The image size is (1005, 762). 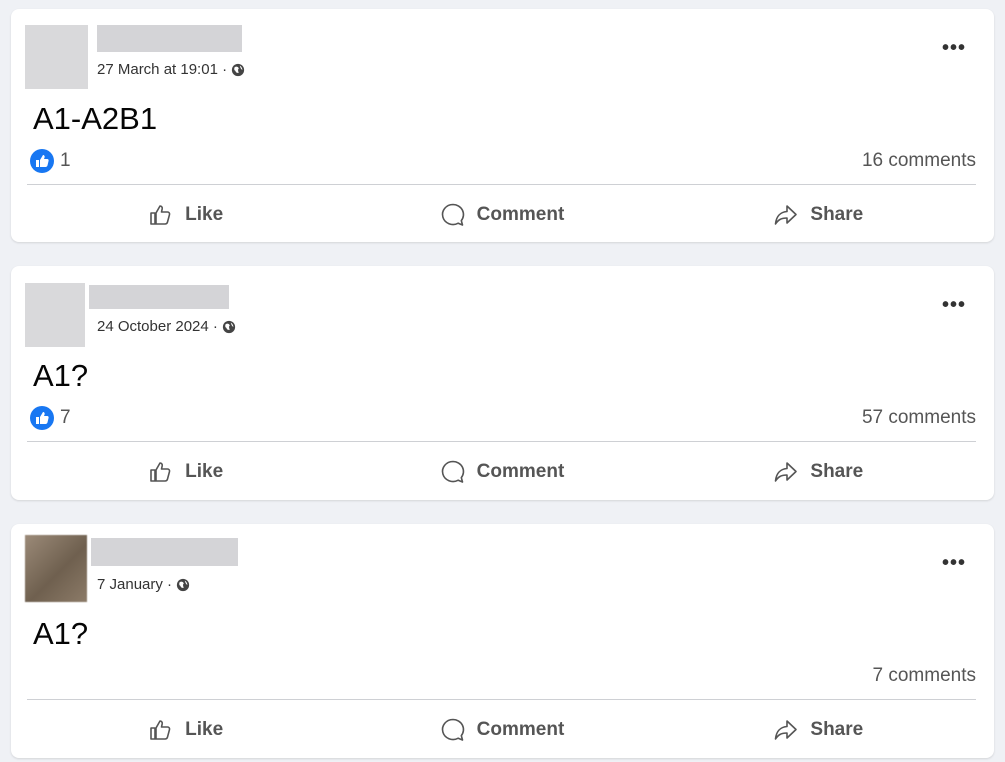 What do you see at coordinates (924, 676) in the screenshot?
I see `comments-count: 7 comments` at bounding box center [924, 676].